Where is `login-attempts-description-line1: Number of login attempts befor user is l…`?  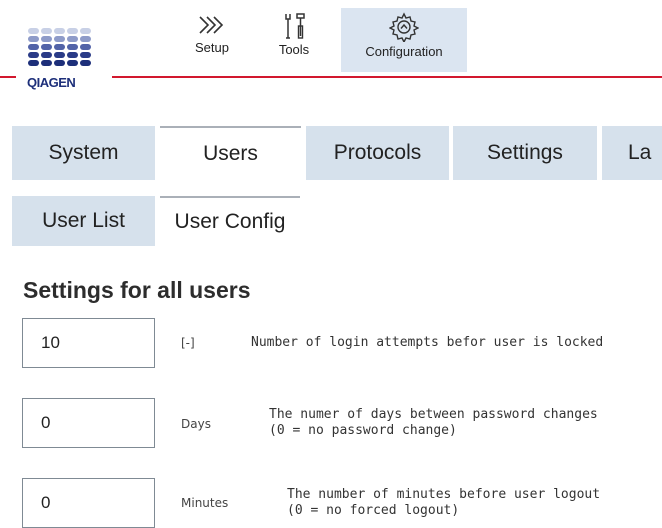
login-attempts-description-line1: Number of login attempts befor user is l… is located at coordinates (427, 342).